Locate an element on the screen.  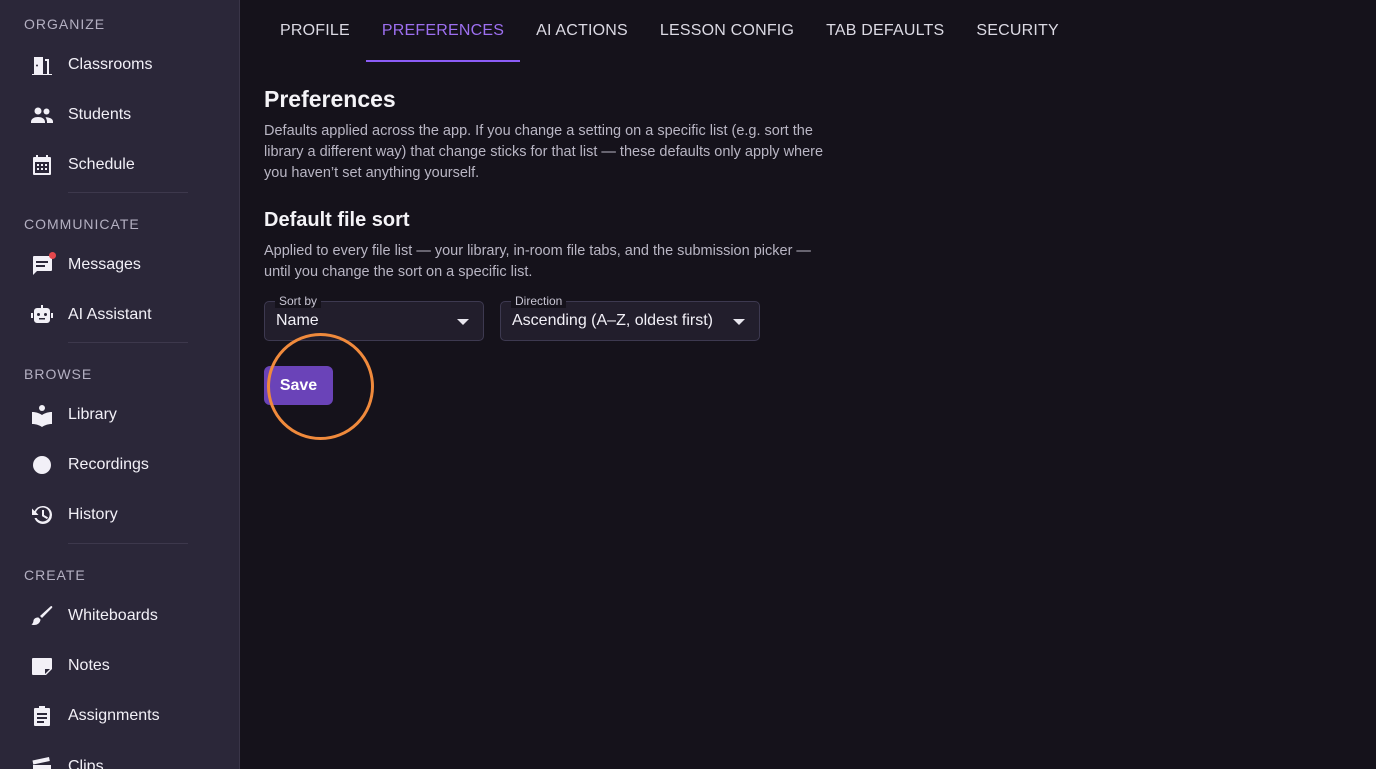
record-icon is located at coordinates (42, 465).